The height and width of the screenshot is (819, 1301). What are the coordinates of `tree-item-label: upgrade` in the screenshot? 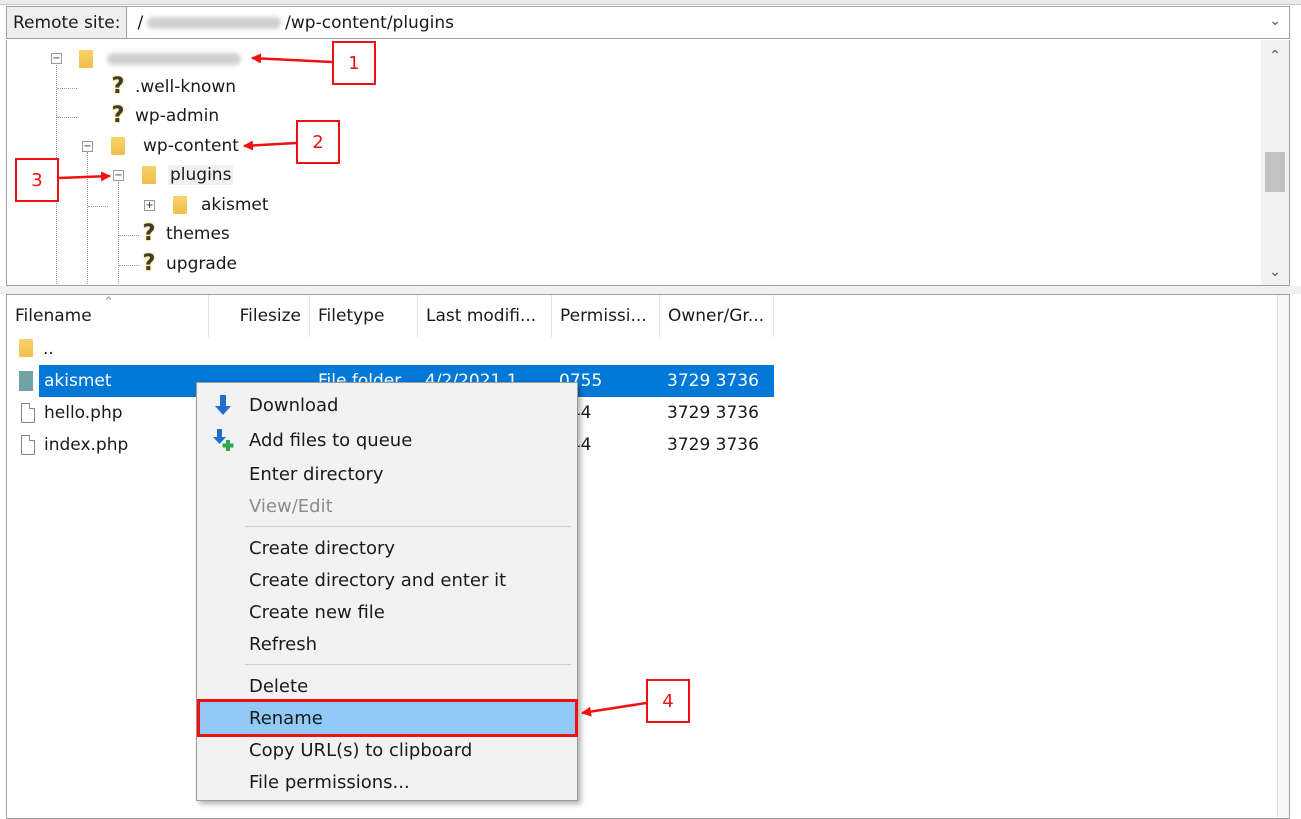 It's located at (202, 264).